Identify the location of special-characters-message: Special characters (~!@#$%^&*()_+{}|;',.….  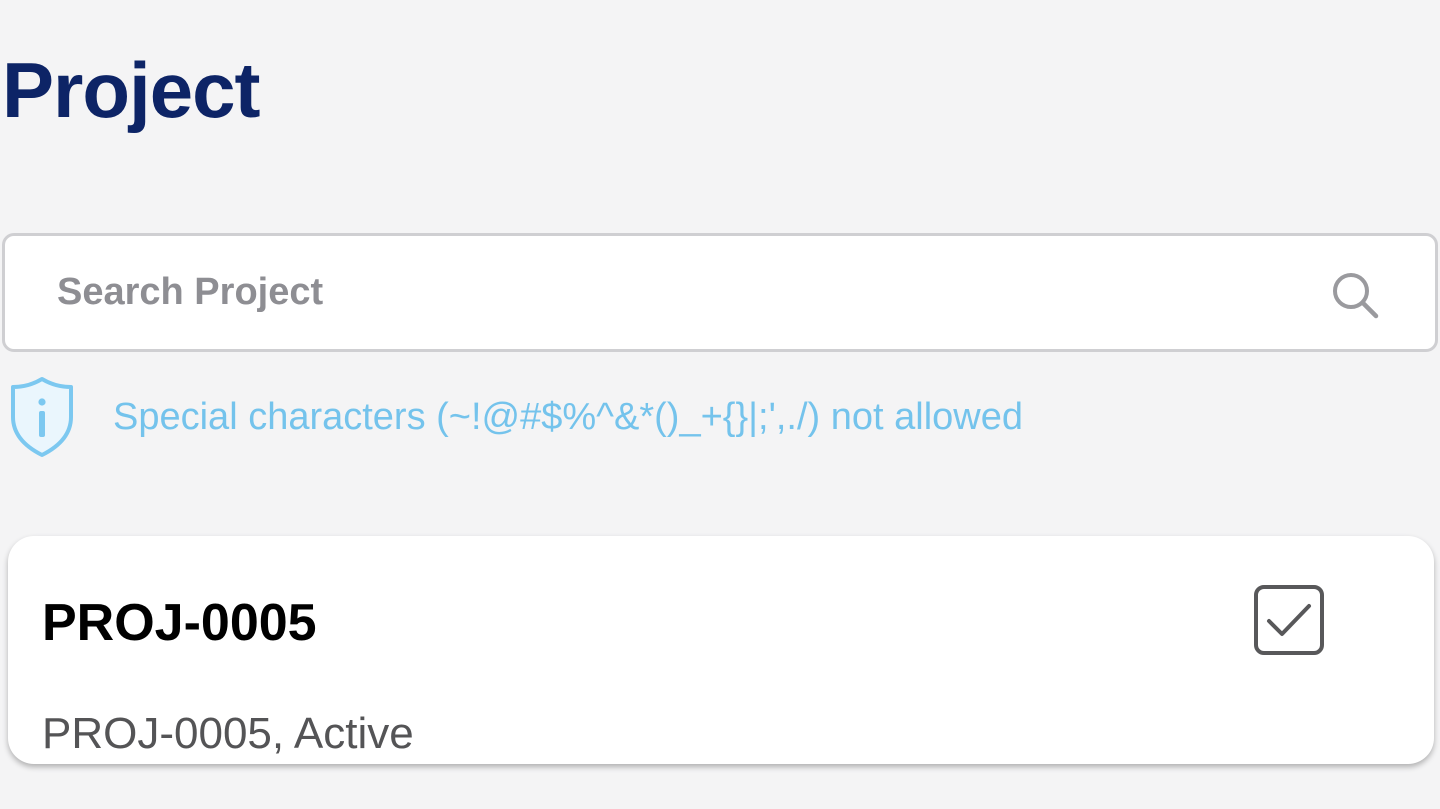
(568, 417).